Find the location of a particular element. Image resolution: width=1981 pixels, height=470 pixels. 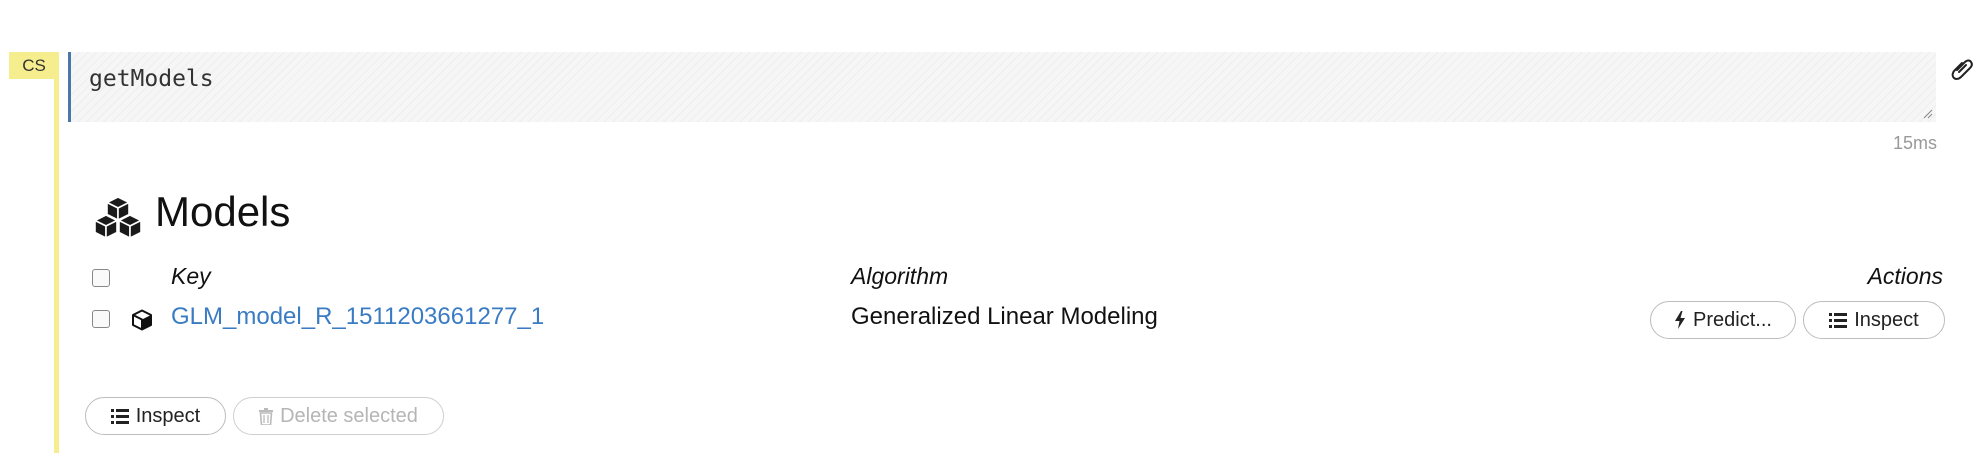

cell-timing: 15ms is located at coordinates (1914, 143).